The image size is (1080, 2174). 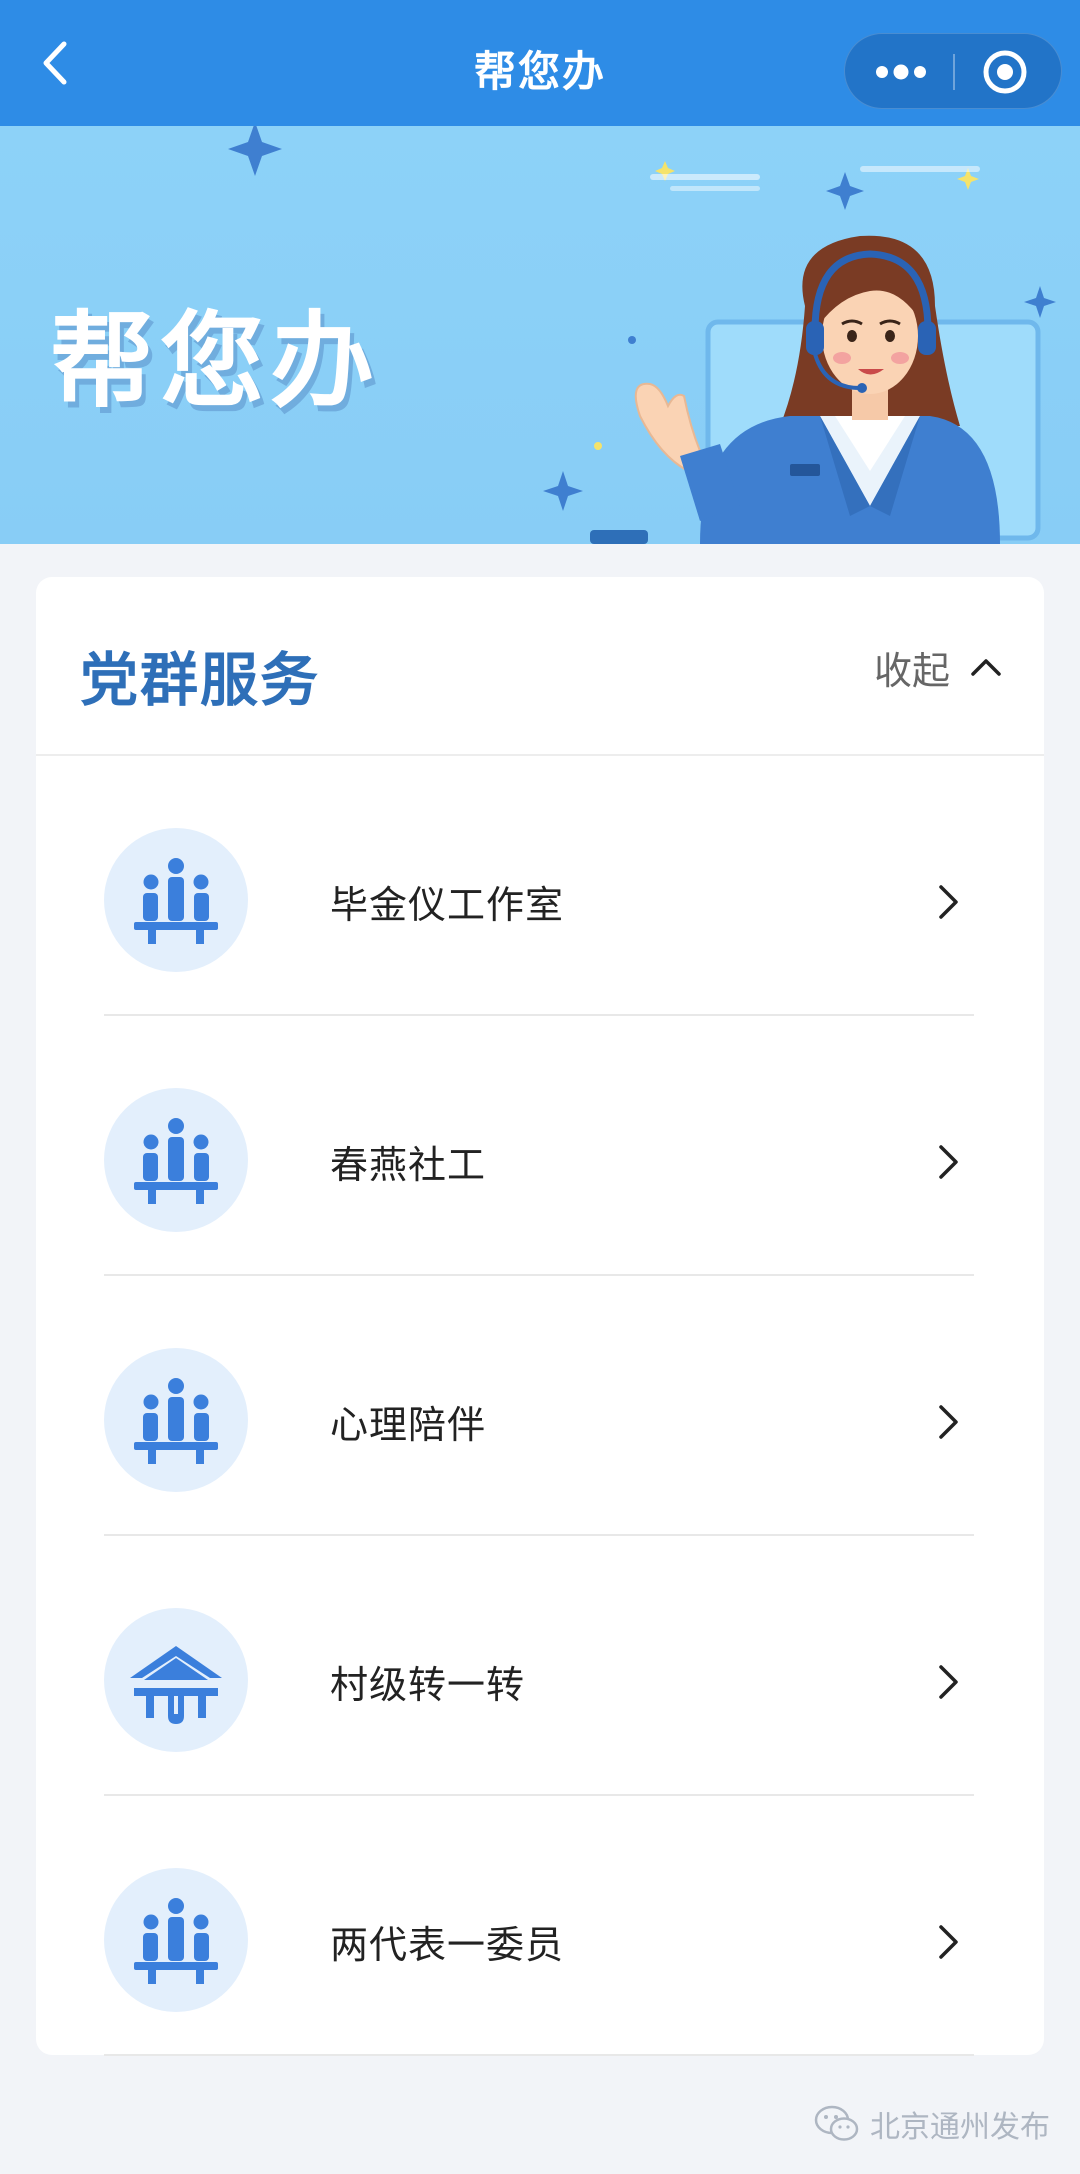 I want to click on list-item: 春燕社工, so click(x=539, y=1147).